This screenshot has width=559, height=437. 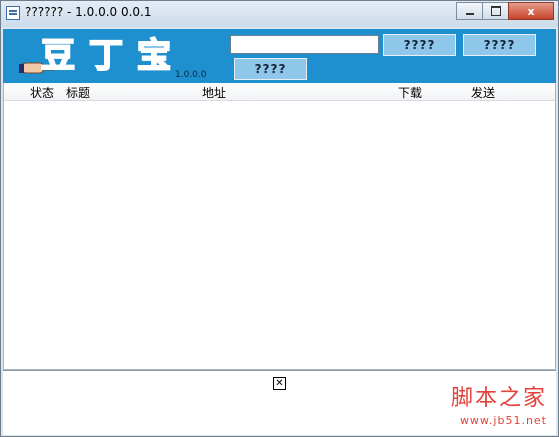 What do you see at coordinates (270, 69) in the screenshot?
I see `header-button-3: ????` at bounding box center [270, 69].